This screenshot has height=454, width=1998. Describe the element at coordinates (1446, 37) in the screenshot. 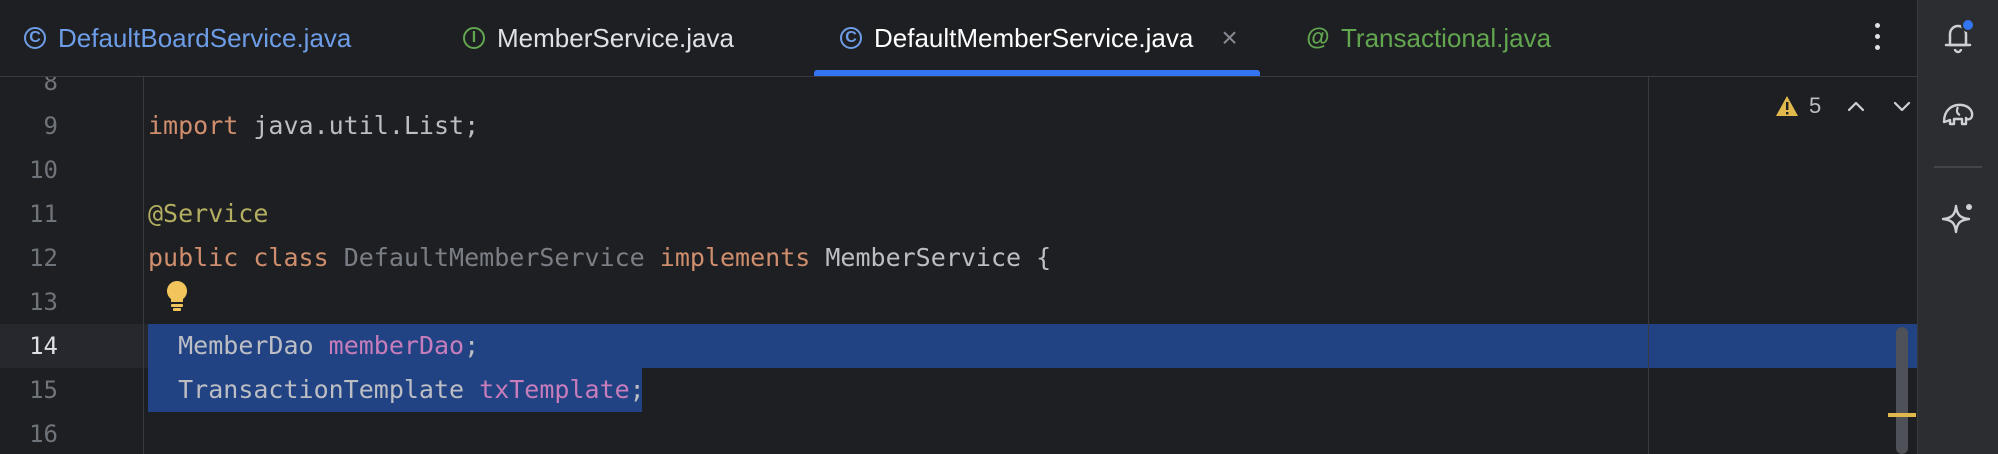

I see `tab-label: Transactional.java` at that location.